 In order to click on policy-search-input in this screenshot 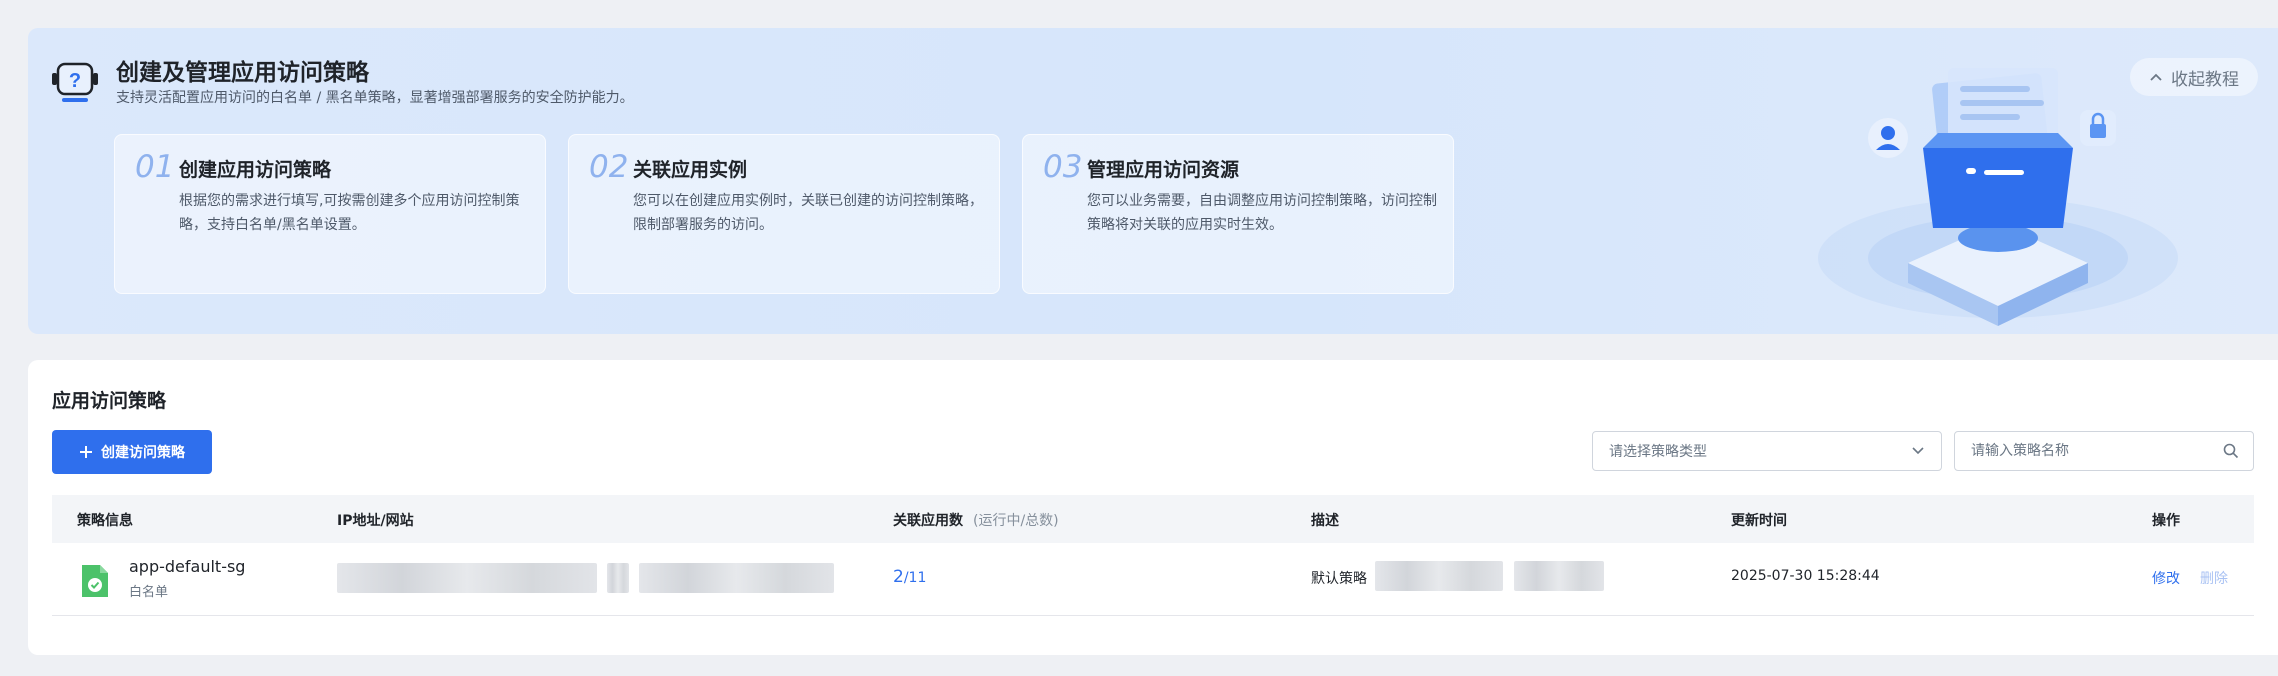, I will do `click(2096, 451)`.